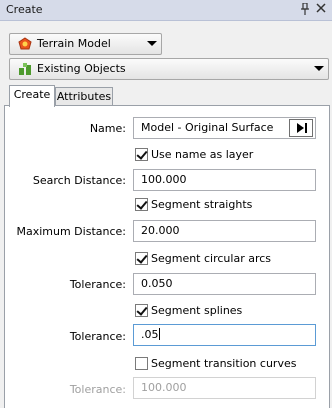  What do you see at coordinates (224, 335) in the screenshot?
I see `spline-tolerance-field: .05` at bounding box center [224, 335].